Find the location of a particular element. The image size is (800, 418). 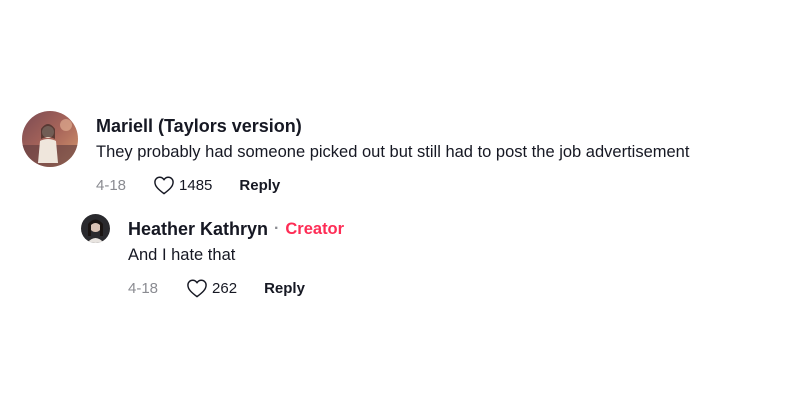

comment-header: Heather Kathryn · Creator is located at coordinates (236, 229).